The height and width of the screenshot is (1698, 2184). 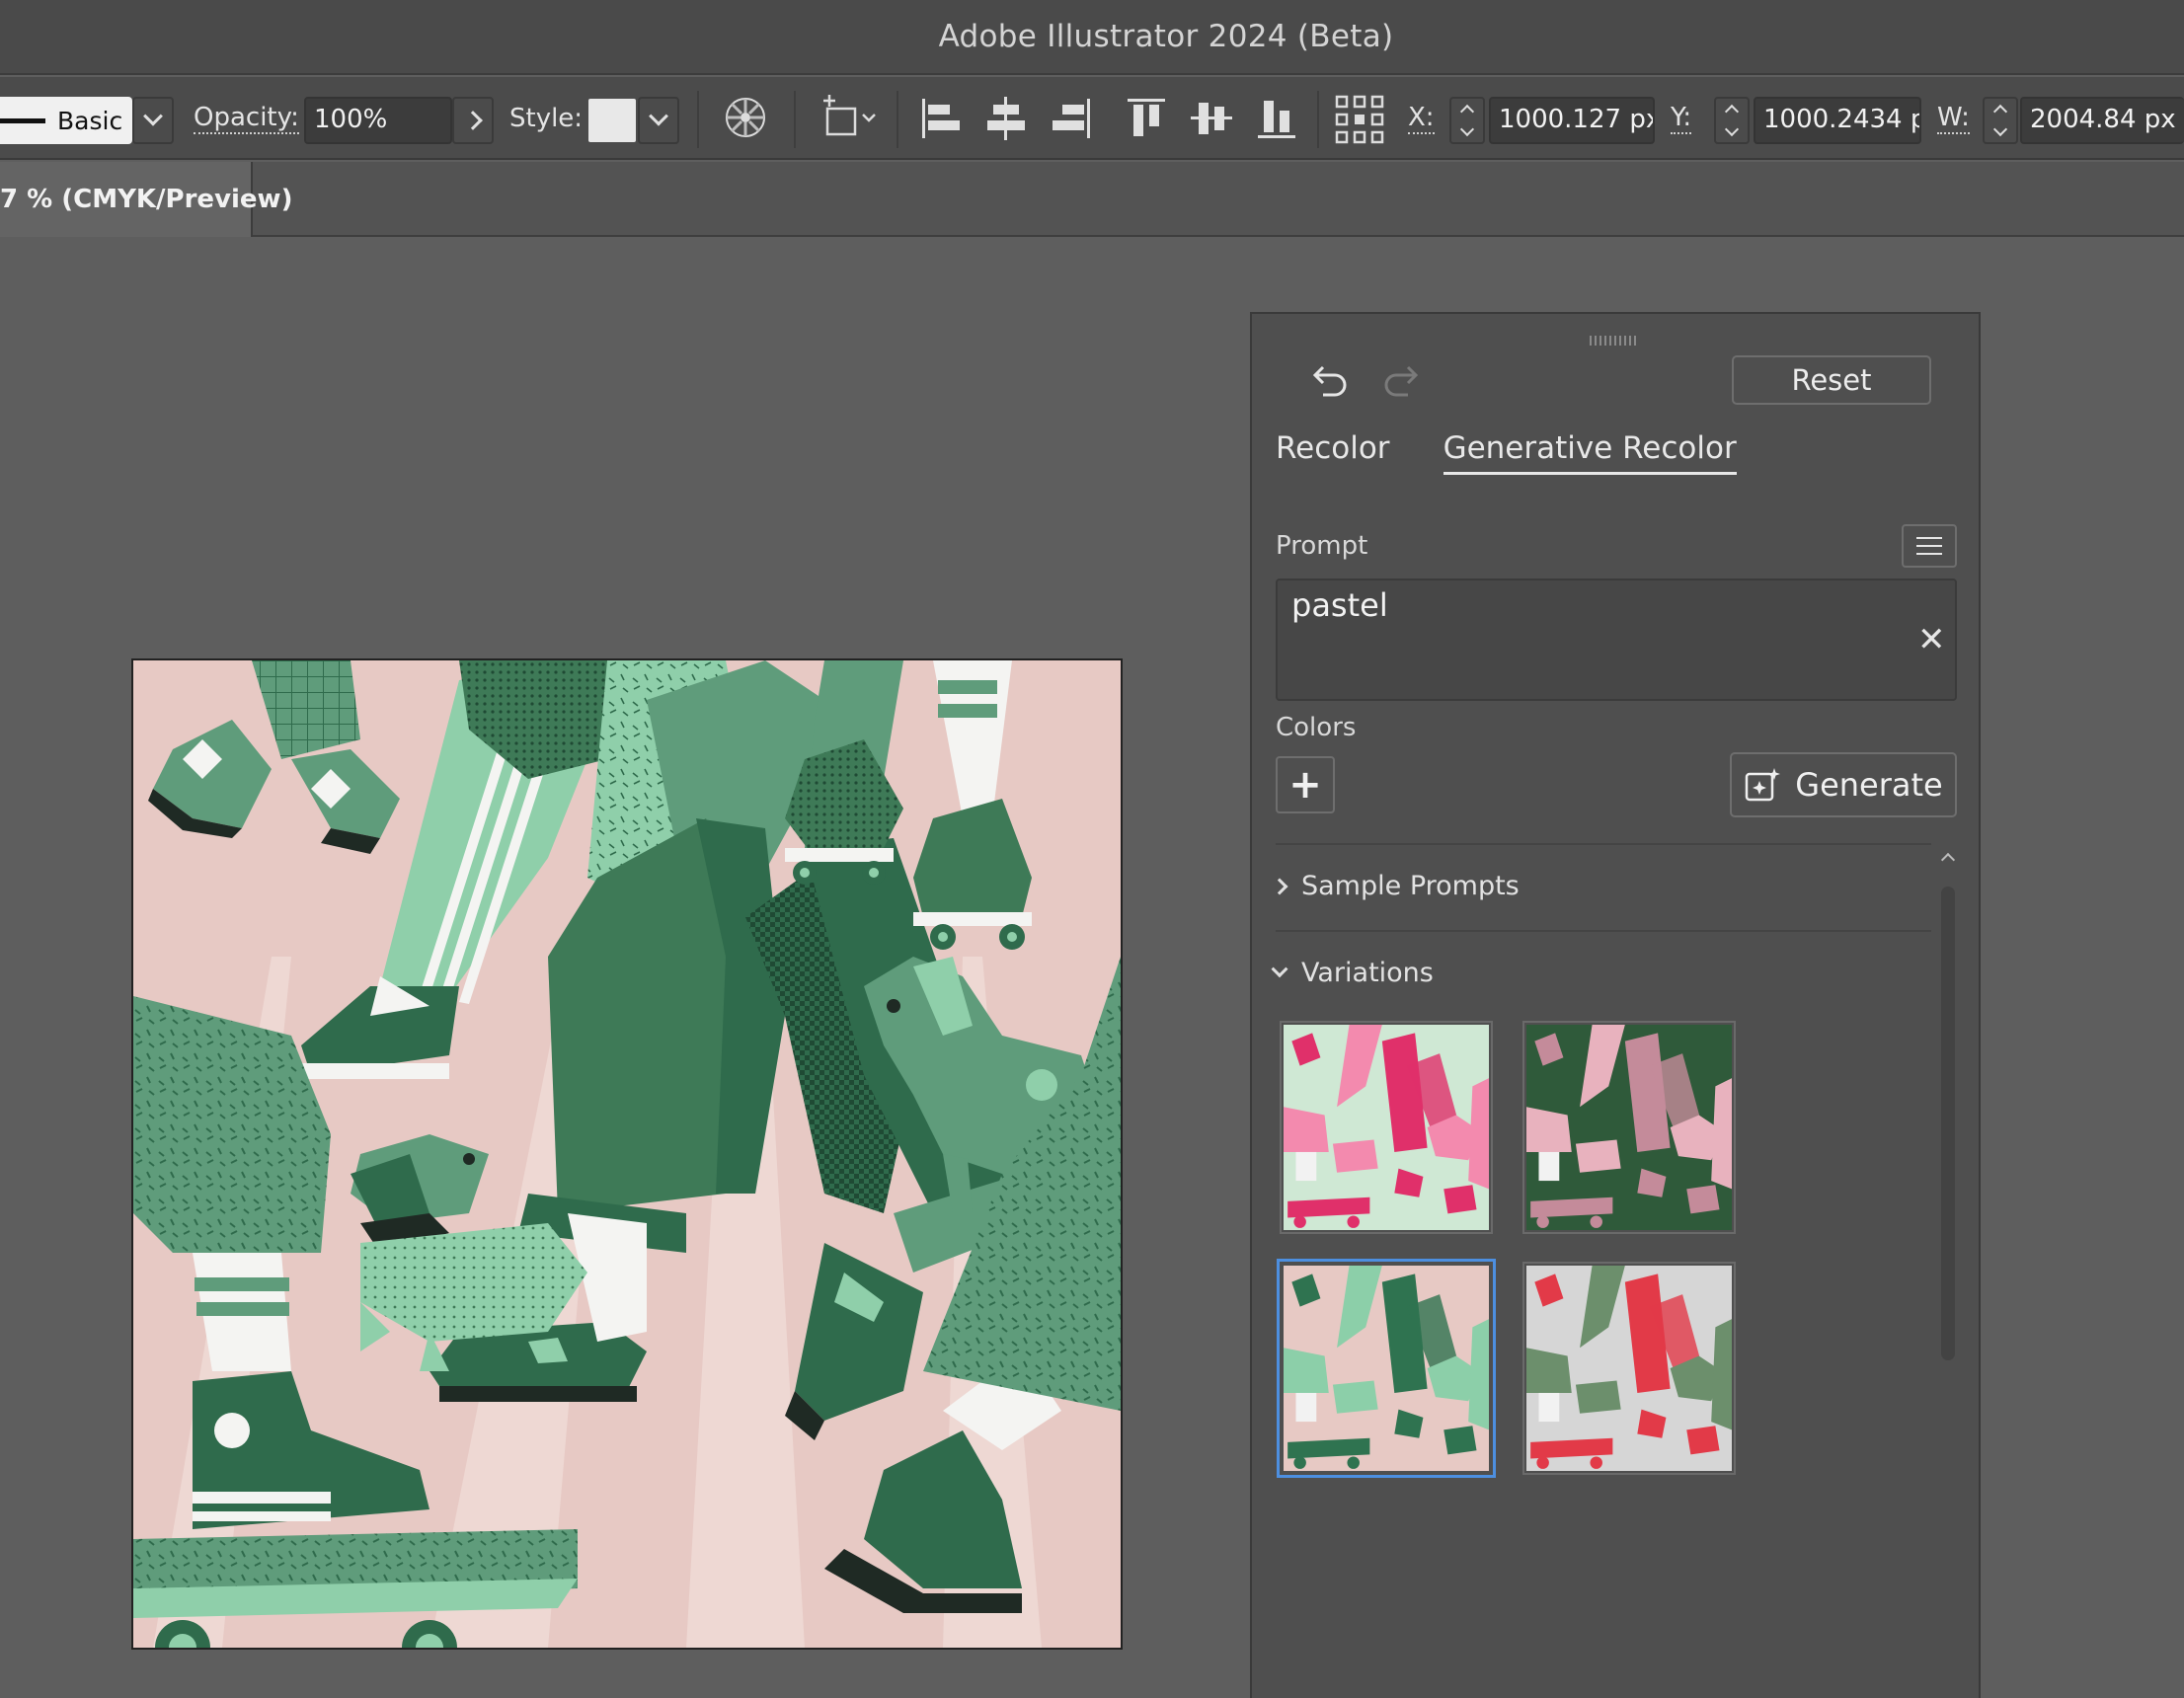 What do you see at coordinates (941, 119) in the screenshot?
I see `align-left-icon` at bounding box center [941, 119].